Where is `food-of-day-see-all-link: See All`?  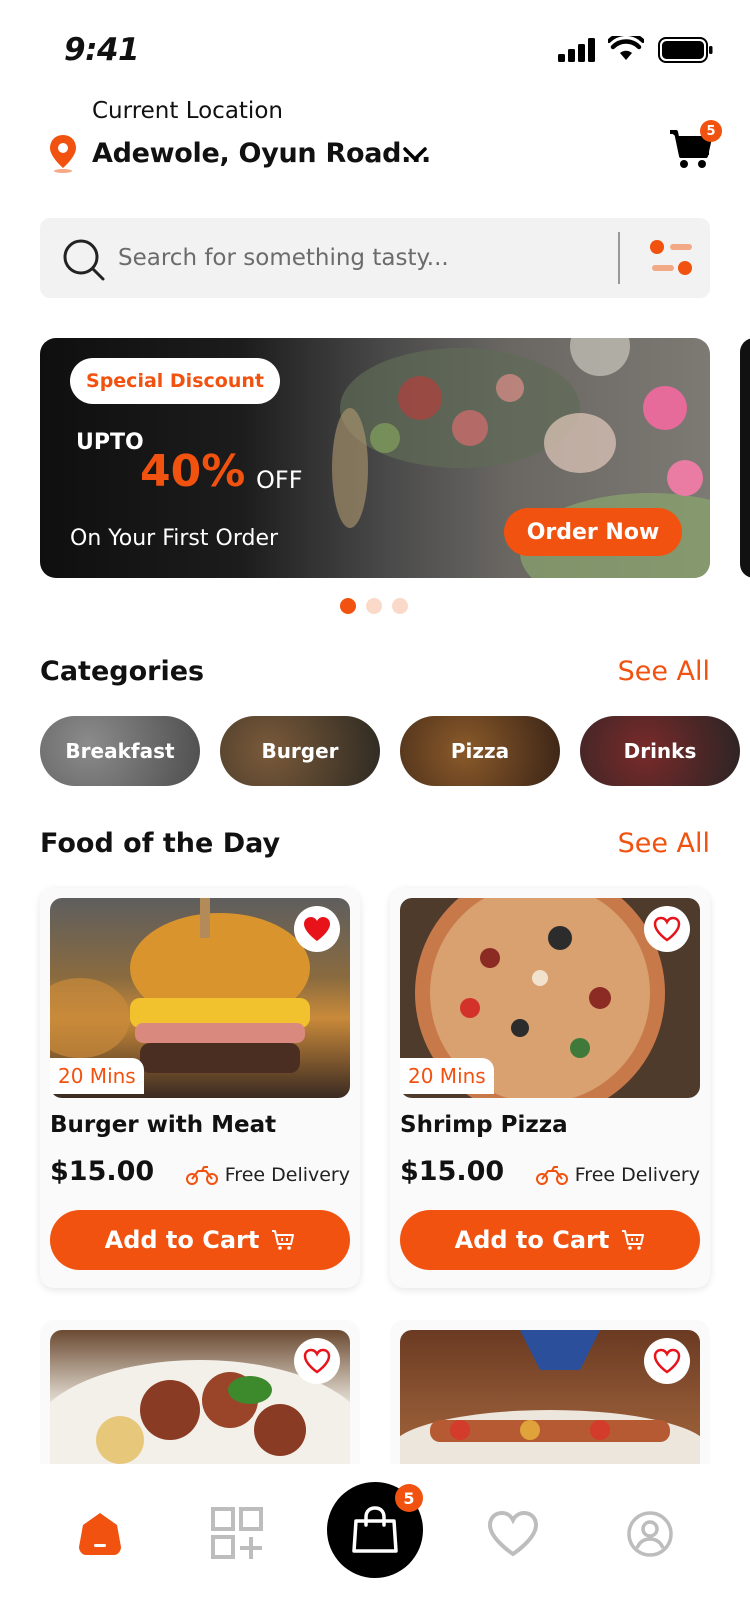
food-of-day-see-all-link: See All is located at coordinates (664, 843).